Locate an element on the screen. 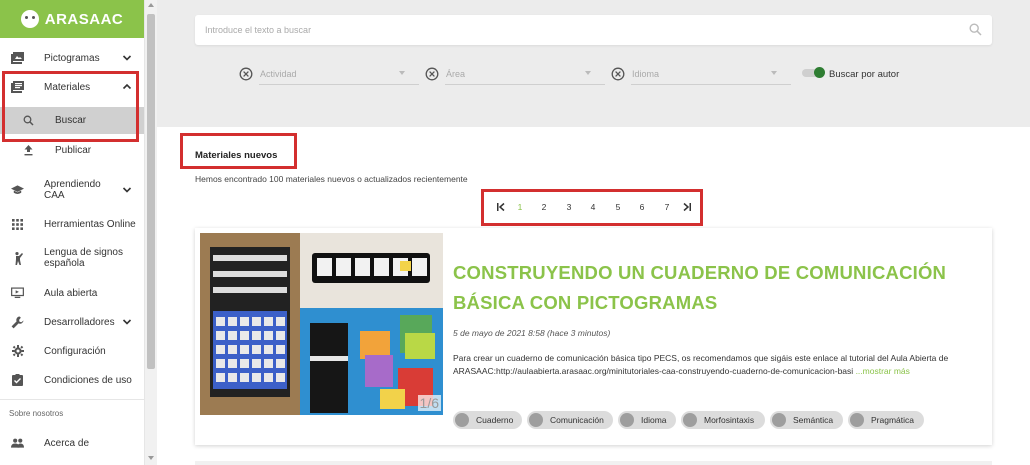 This screenshot has height=465, width=1030. filter-area: Área is located at coordinates (515, 75).